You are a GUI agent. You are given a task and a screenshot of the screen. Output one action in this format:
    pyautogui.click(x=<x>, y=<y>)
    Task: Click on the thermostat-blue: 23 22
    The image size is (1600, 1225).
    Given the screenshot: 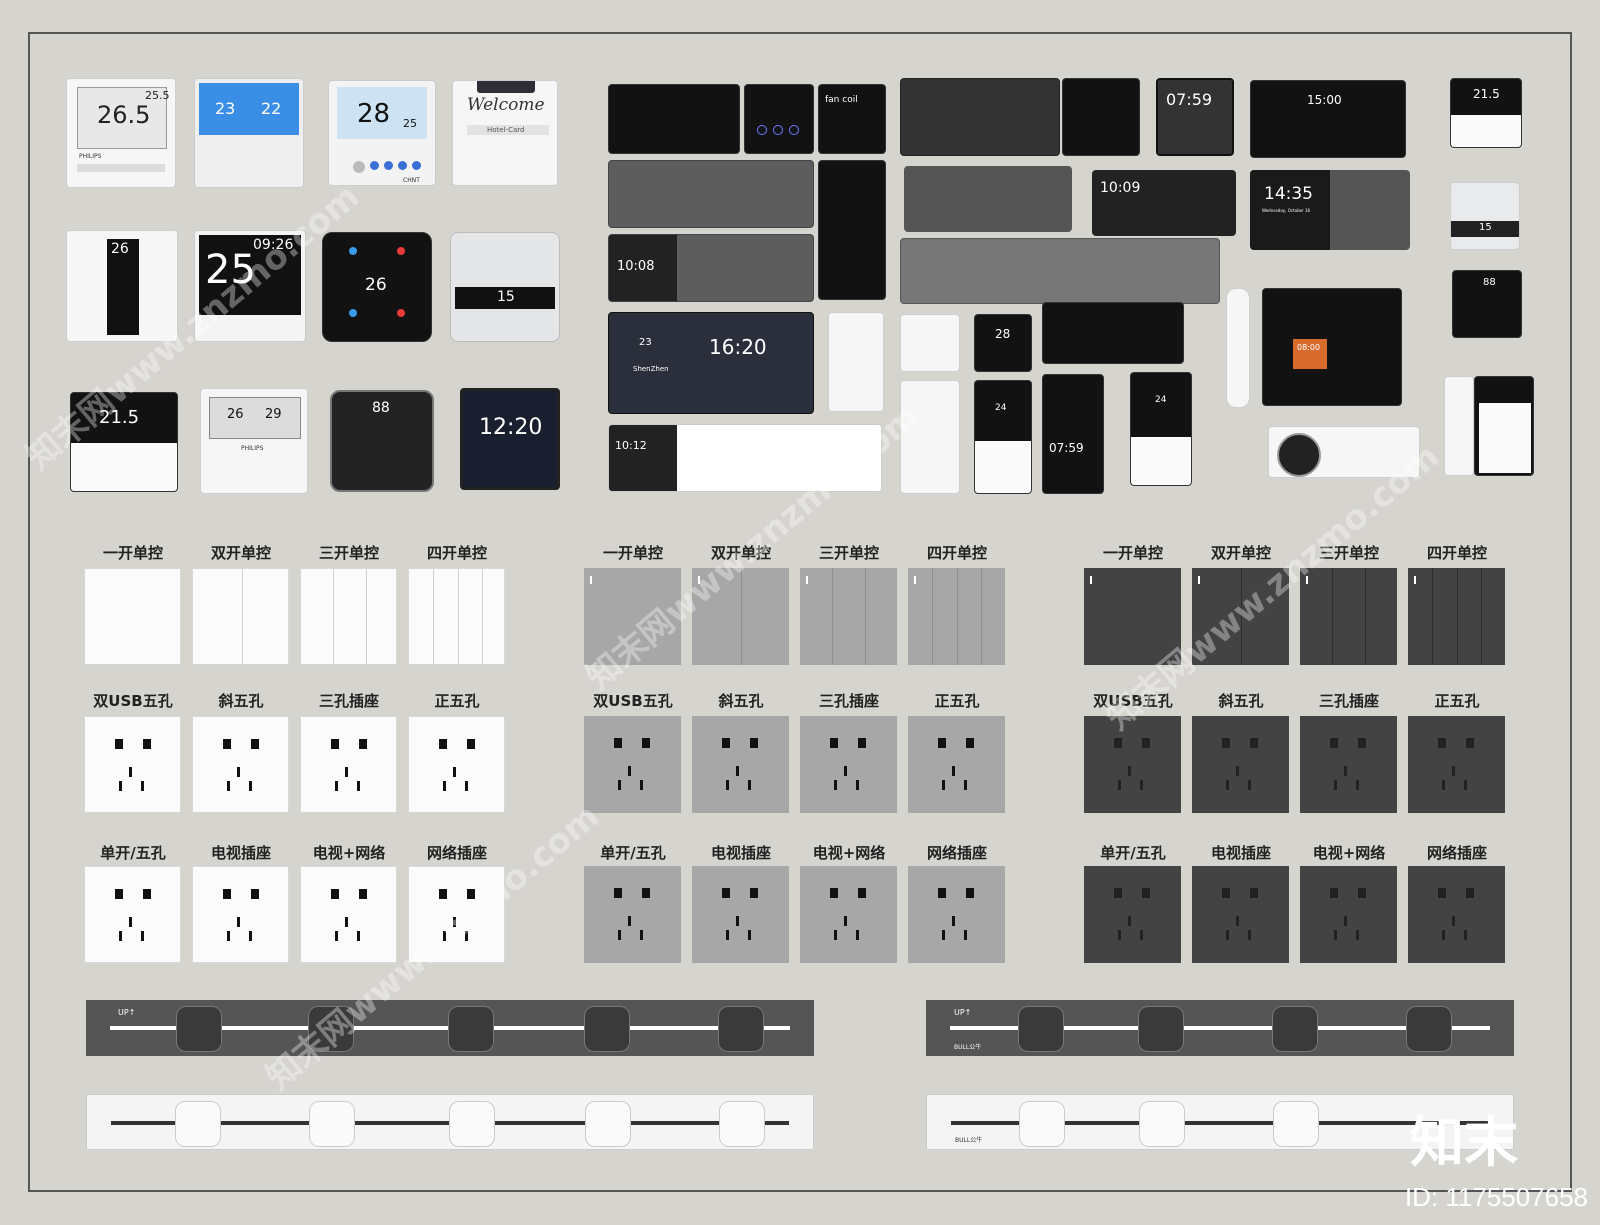 What is the action you would take?
    pyautogui.click(x=249, y=133)
    